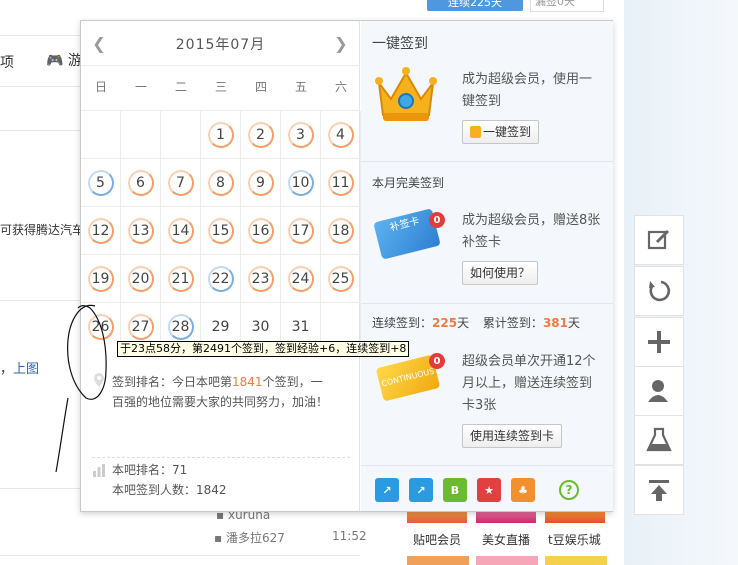 The image size is (738, 565). What do you see at coordinates (529, 383) in the screenshot?
I see `continuous-card-desc: 超级会员单次开通12个月以上，赠送连续签到卡3张` at bounding box center [529, 383].